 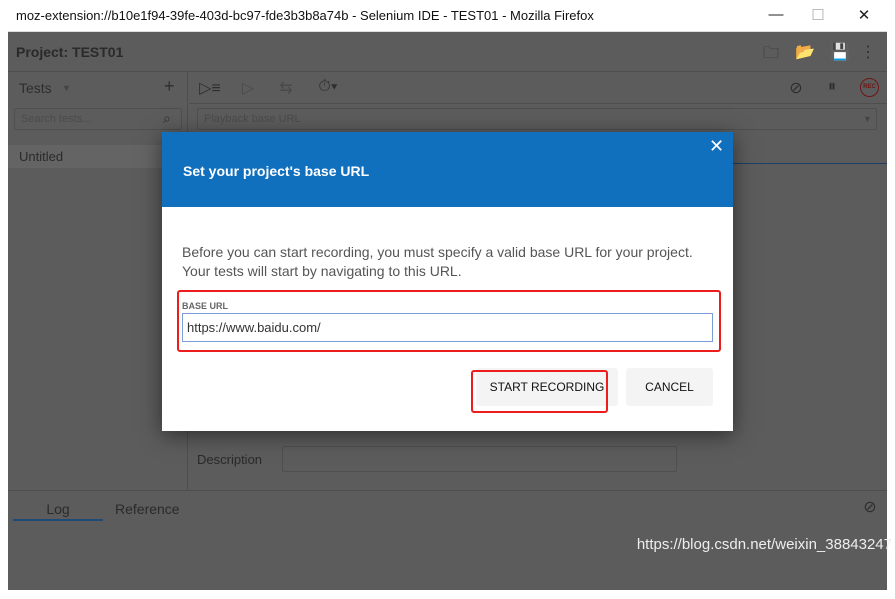 I want to click on close-window-button: ✕, so click(x=864, y=15).